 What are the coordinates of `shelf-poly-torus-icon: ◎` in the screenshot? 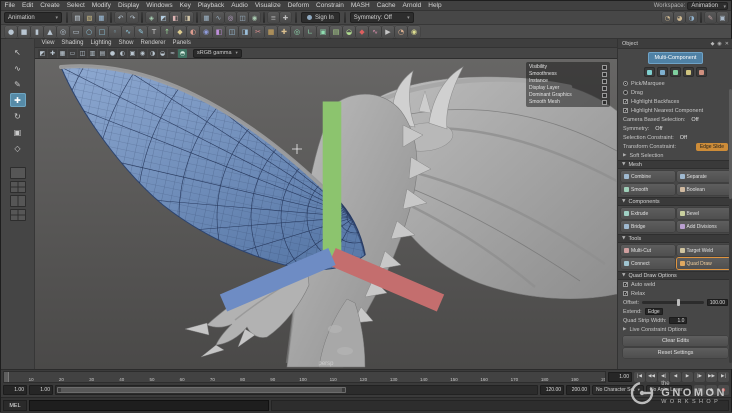 It's located at (63, 31).